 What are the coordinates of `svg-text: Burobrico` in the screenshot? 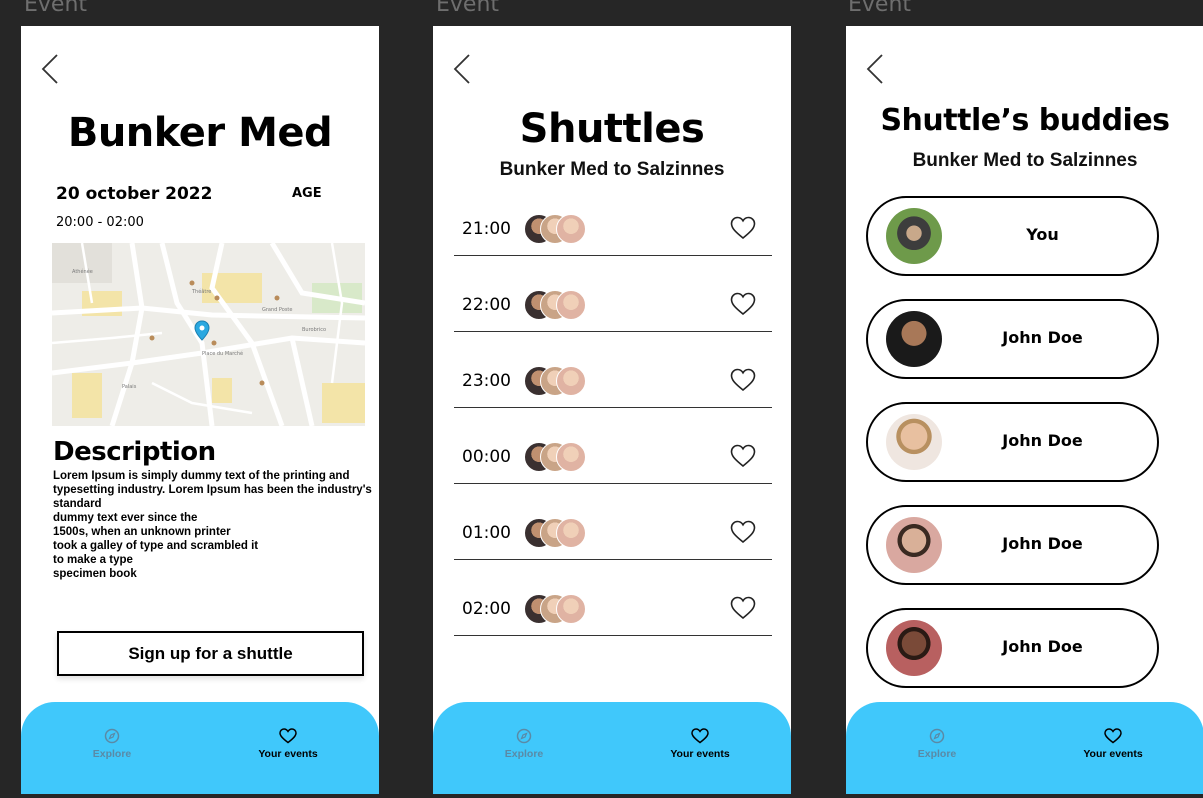 It's located at (314, 330).